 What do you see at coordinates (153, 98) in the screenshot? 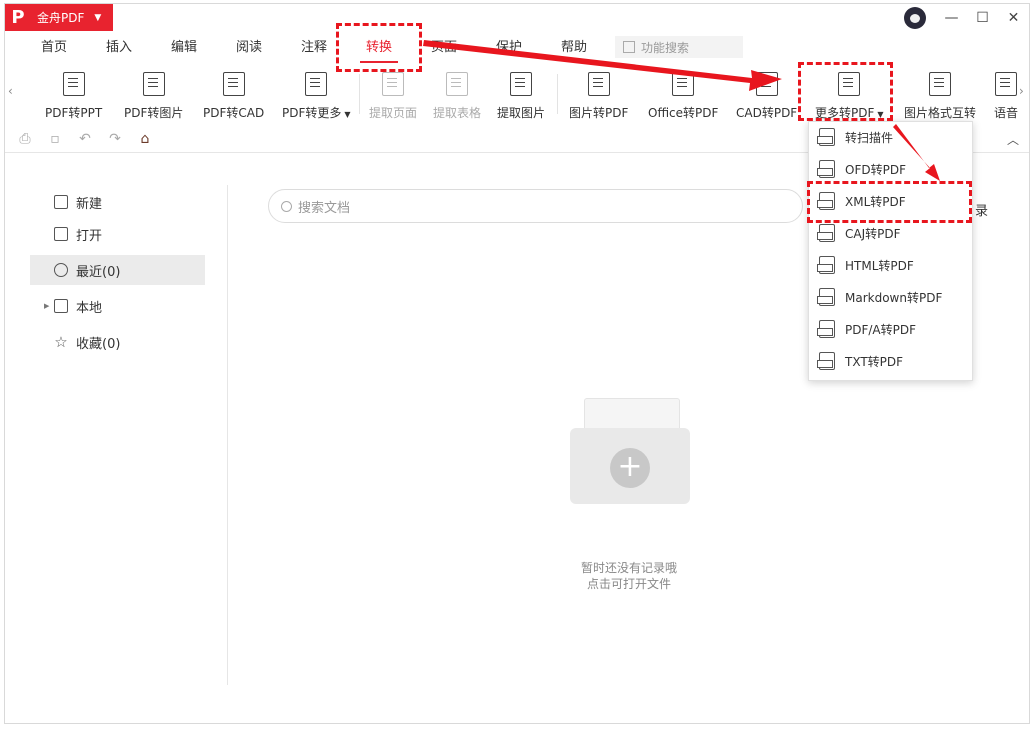
I see `tool-pdf-to-image: PDF转图片` at bounding box center [153, 98].